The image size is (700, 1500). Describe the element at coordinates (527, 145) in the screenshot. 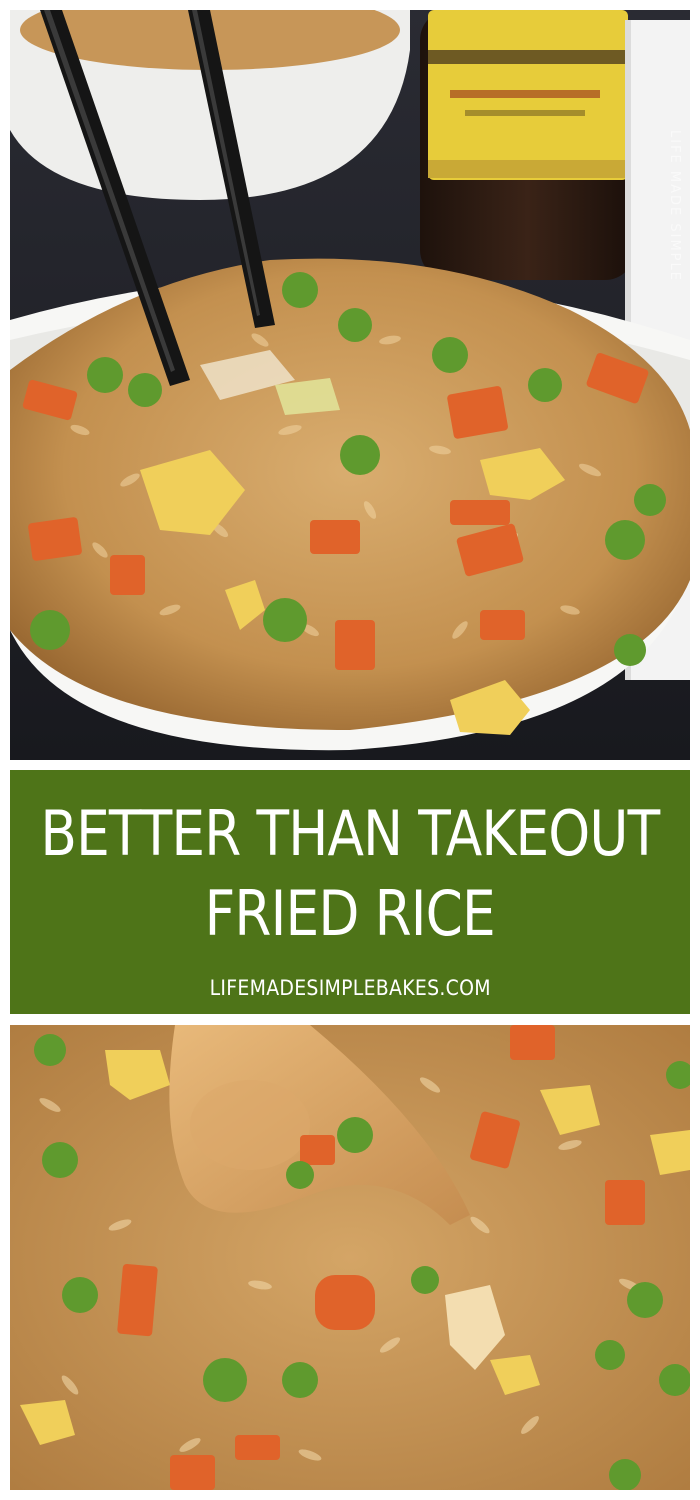

I see `soy-sauce-bottle` at that location.